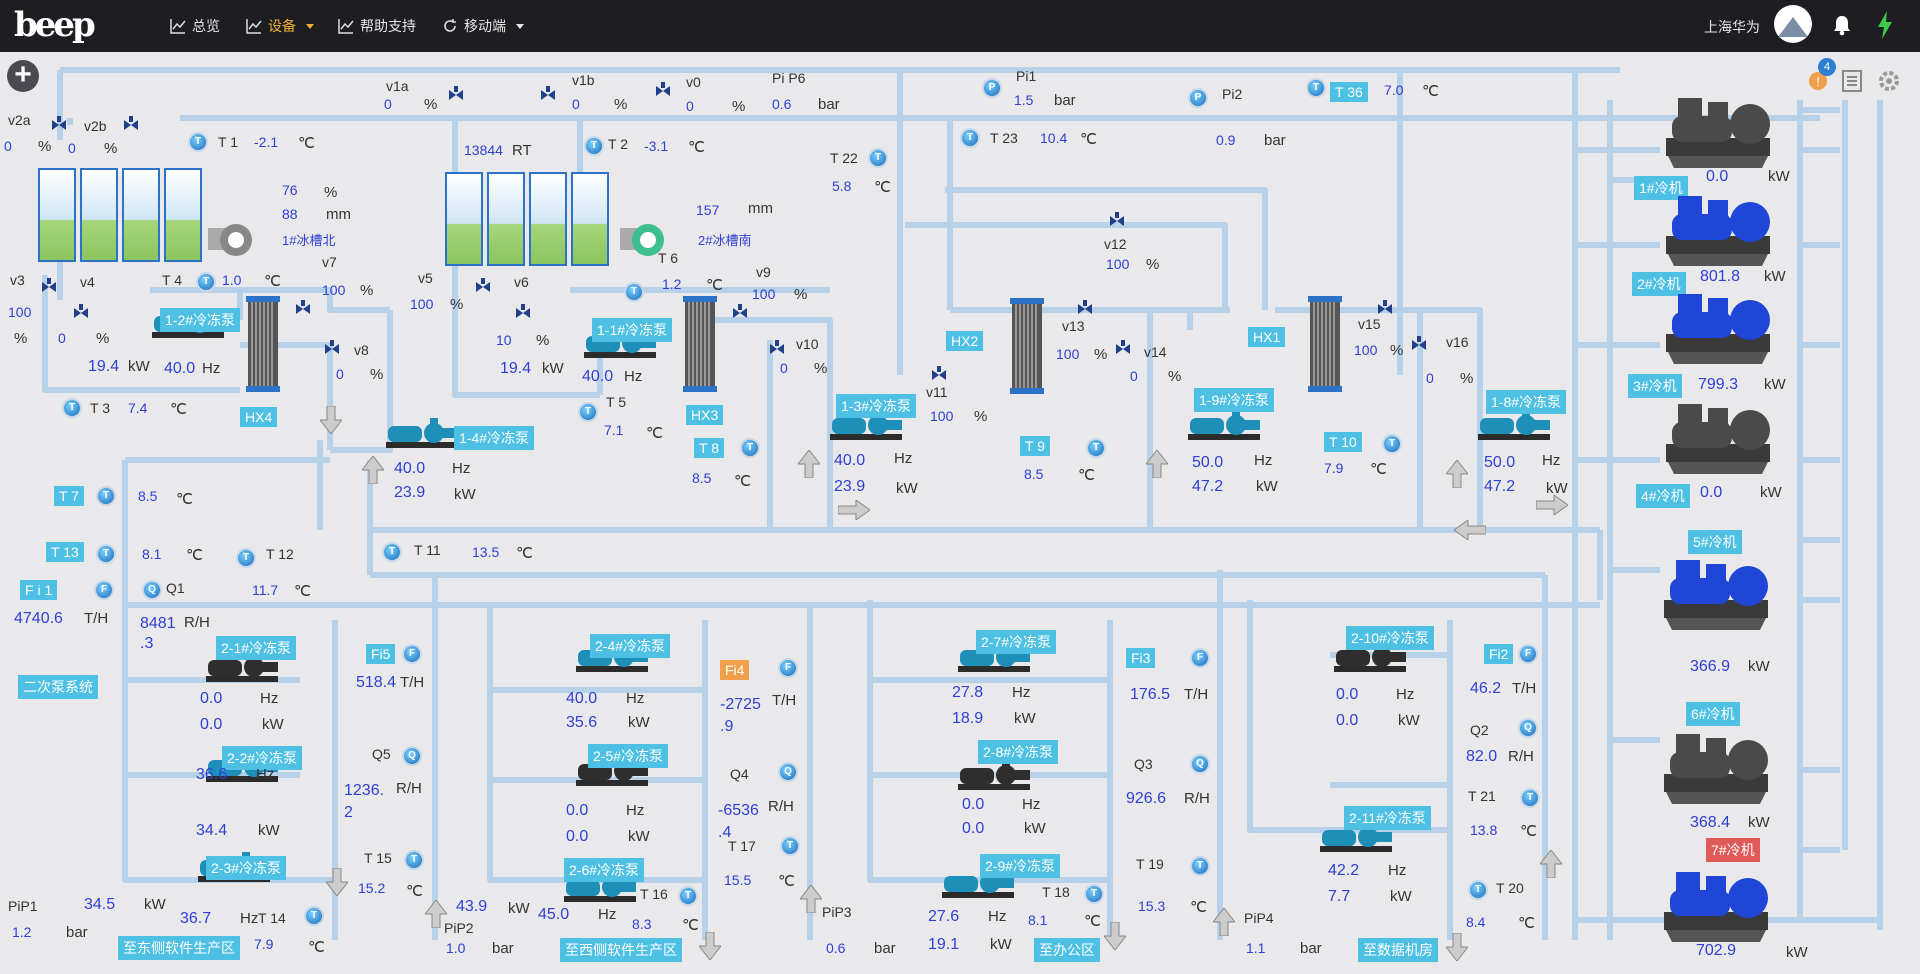  I want to click on v5-unit: %, so click(457, 304).